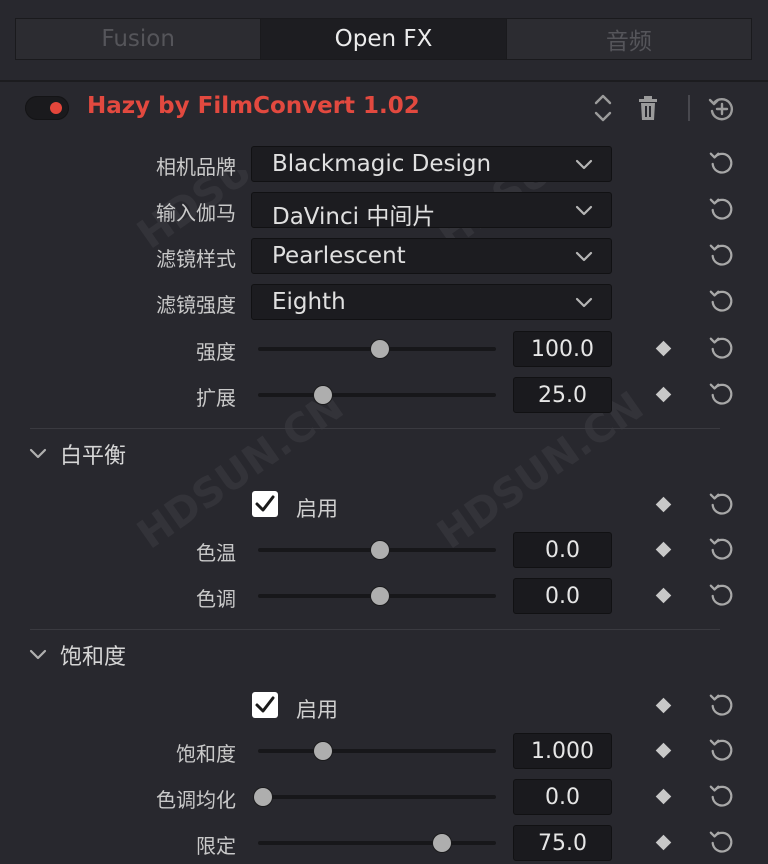 This screenshot has width=768, height=864. Describe the element at coordinates (317, 509) in the screenshot. I see `white-balance-enable-label: 启用` at that location.